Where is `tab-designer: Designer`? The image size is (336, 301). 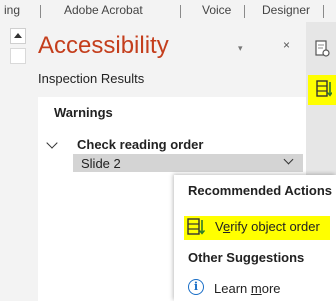 tab-designer: Designer is located at coordinates (286, 10).